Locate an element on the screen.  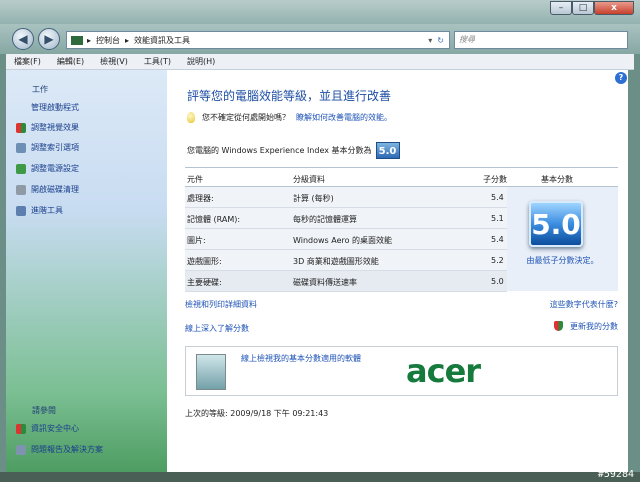
row-rated: 每秒的記憶體運算 is located at coordinates (325, 219).